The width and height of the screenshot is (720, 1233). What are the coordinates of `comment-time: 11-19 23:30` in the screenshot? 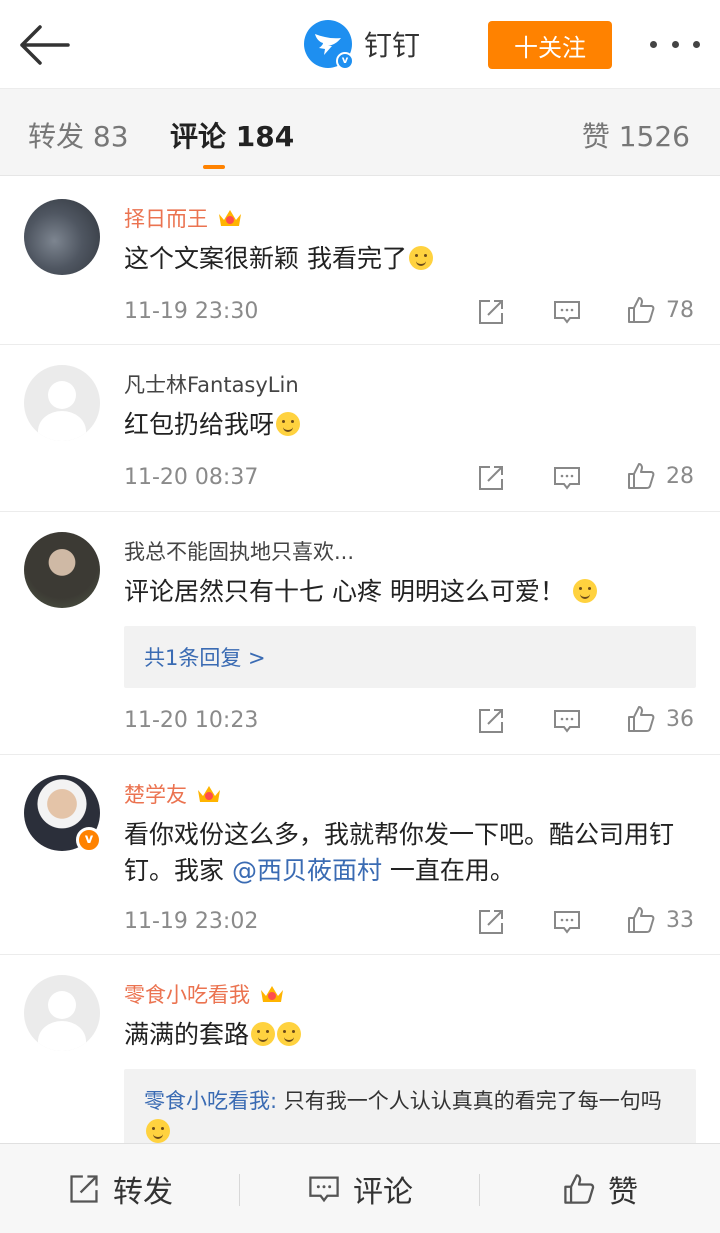 It's located at (191, 311).